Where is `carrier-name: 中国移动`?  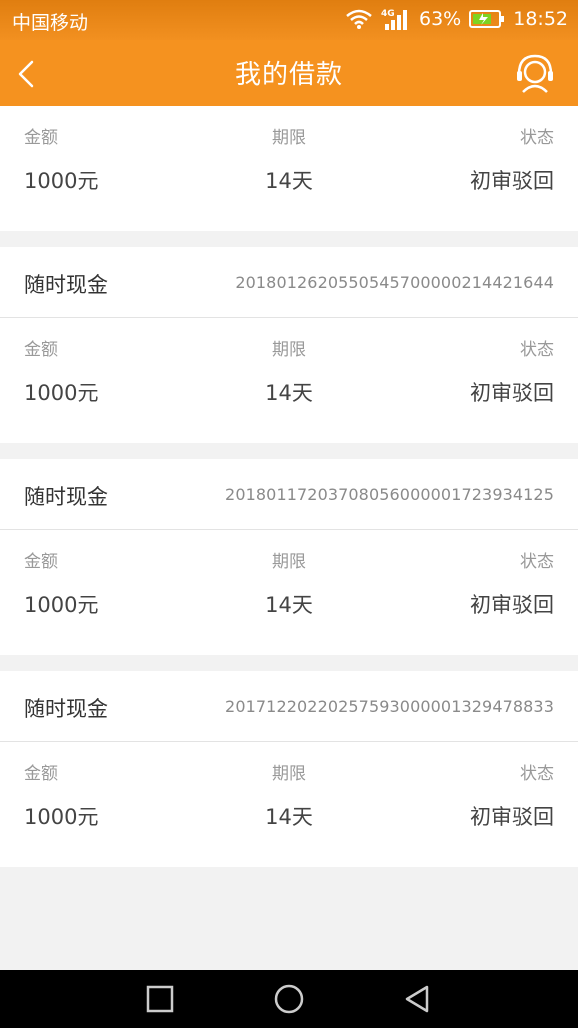
carrier-name: 中国移动 is located at coordinates (50, 23).